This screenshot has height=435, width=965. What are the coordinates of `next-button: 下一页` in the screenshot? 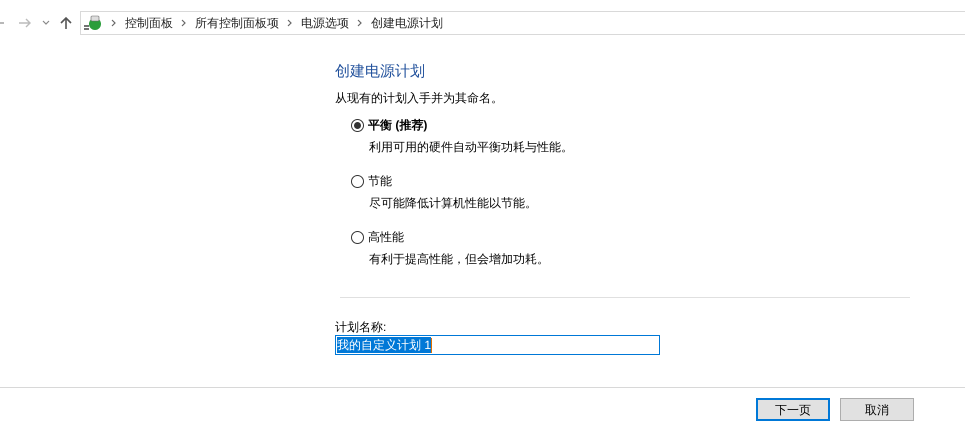 It's located at (793, 409).